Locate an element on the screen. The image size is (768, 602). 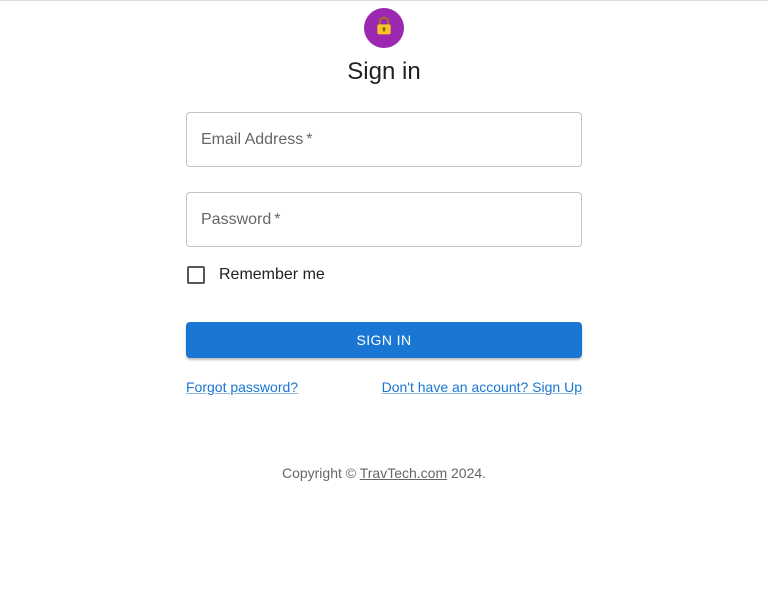
copyright-year: 2024. is located at coordinates (467, 473).